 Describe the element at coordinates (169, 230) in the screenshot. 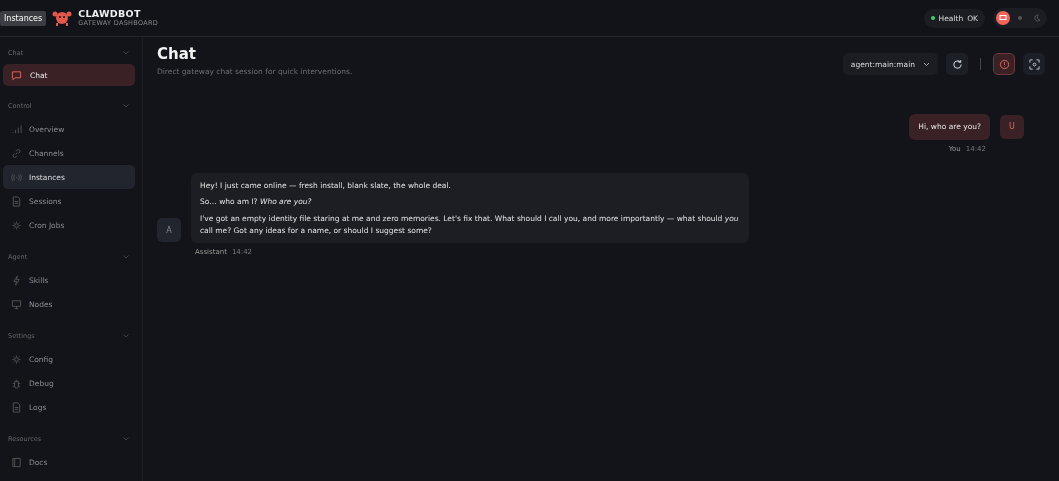

I see `assistant-avatar: A` at that location.